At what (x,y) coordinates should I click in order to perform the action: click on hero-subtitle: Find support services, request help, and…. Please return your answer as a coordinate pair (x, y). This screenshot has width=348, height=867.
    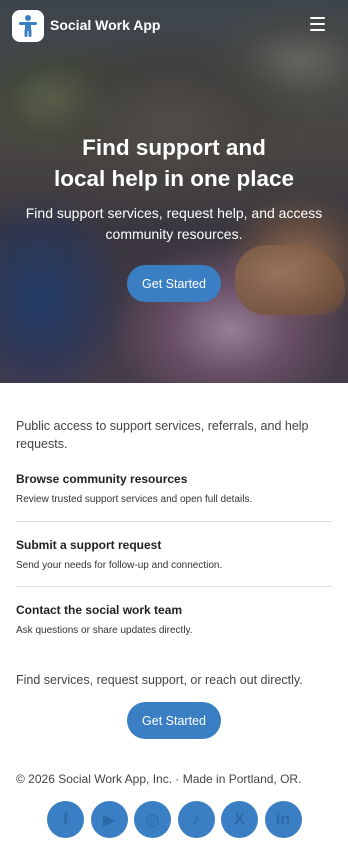
    Looking at the image, I should click on (174, 223).